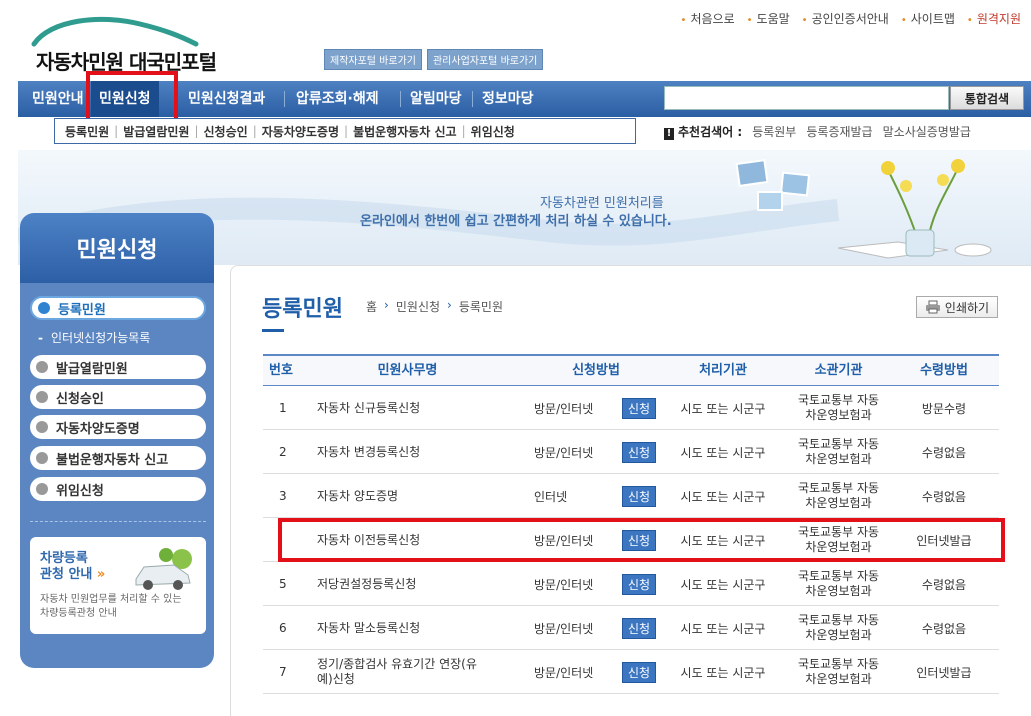  What do you see at coordinates (118, 397) in the screenshot?
I see `side-menu-approval: 신청승인` at bounding box center [118, 397].